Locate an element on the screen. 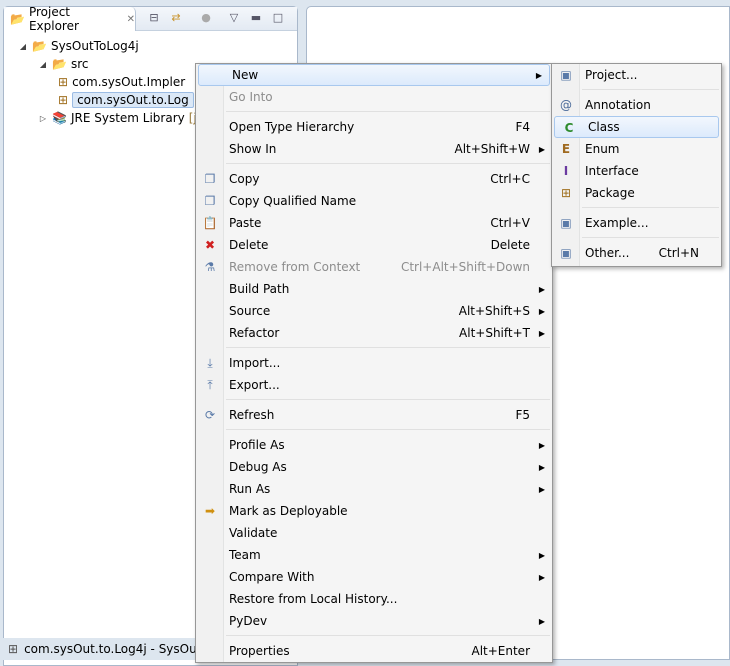 The width and height of the screenshot is (730, 666). menu-item-compare-with: Compare With ▶ is located at coordinates (374, 577).